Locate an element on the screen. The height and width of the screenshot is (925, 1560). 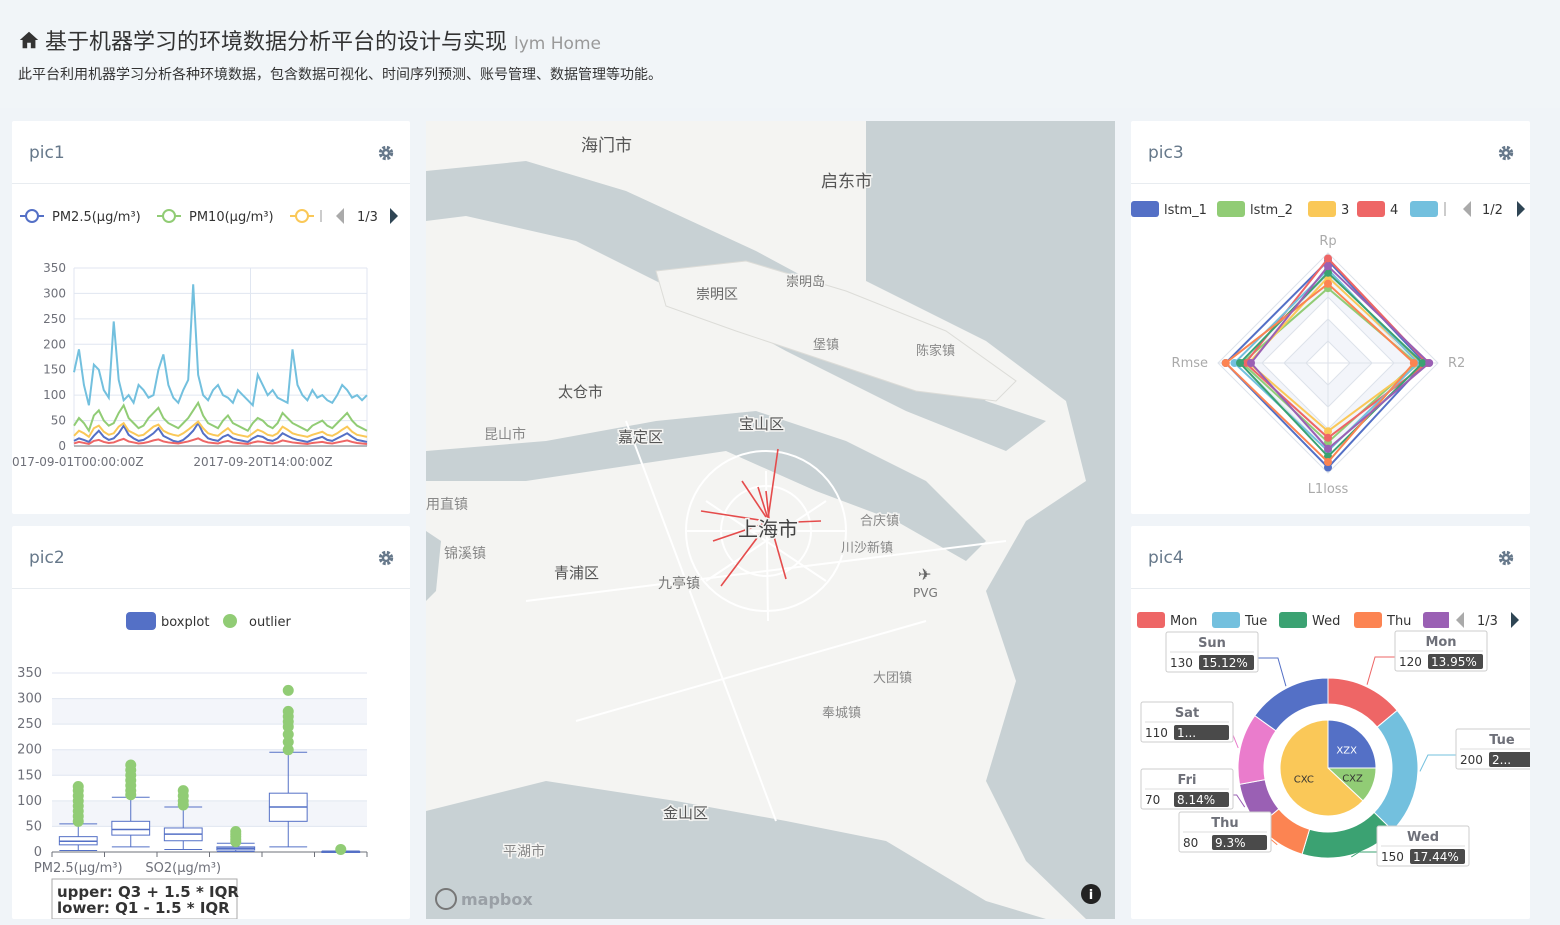
title-row: 基于机器学习的环境数据分析平台的设计与实现 lym Home is located at coordinates (309, 40).